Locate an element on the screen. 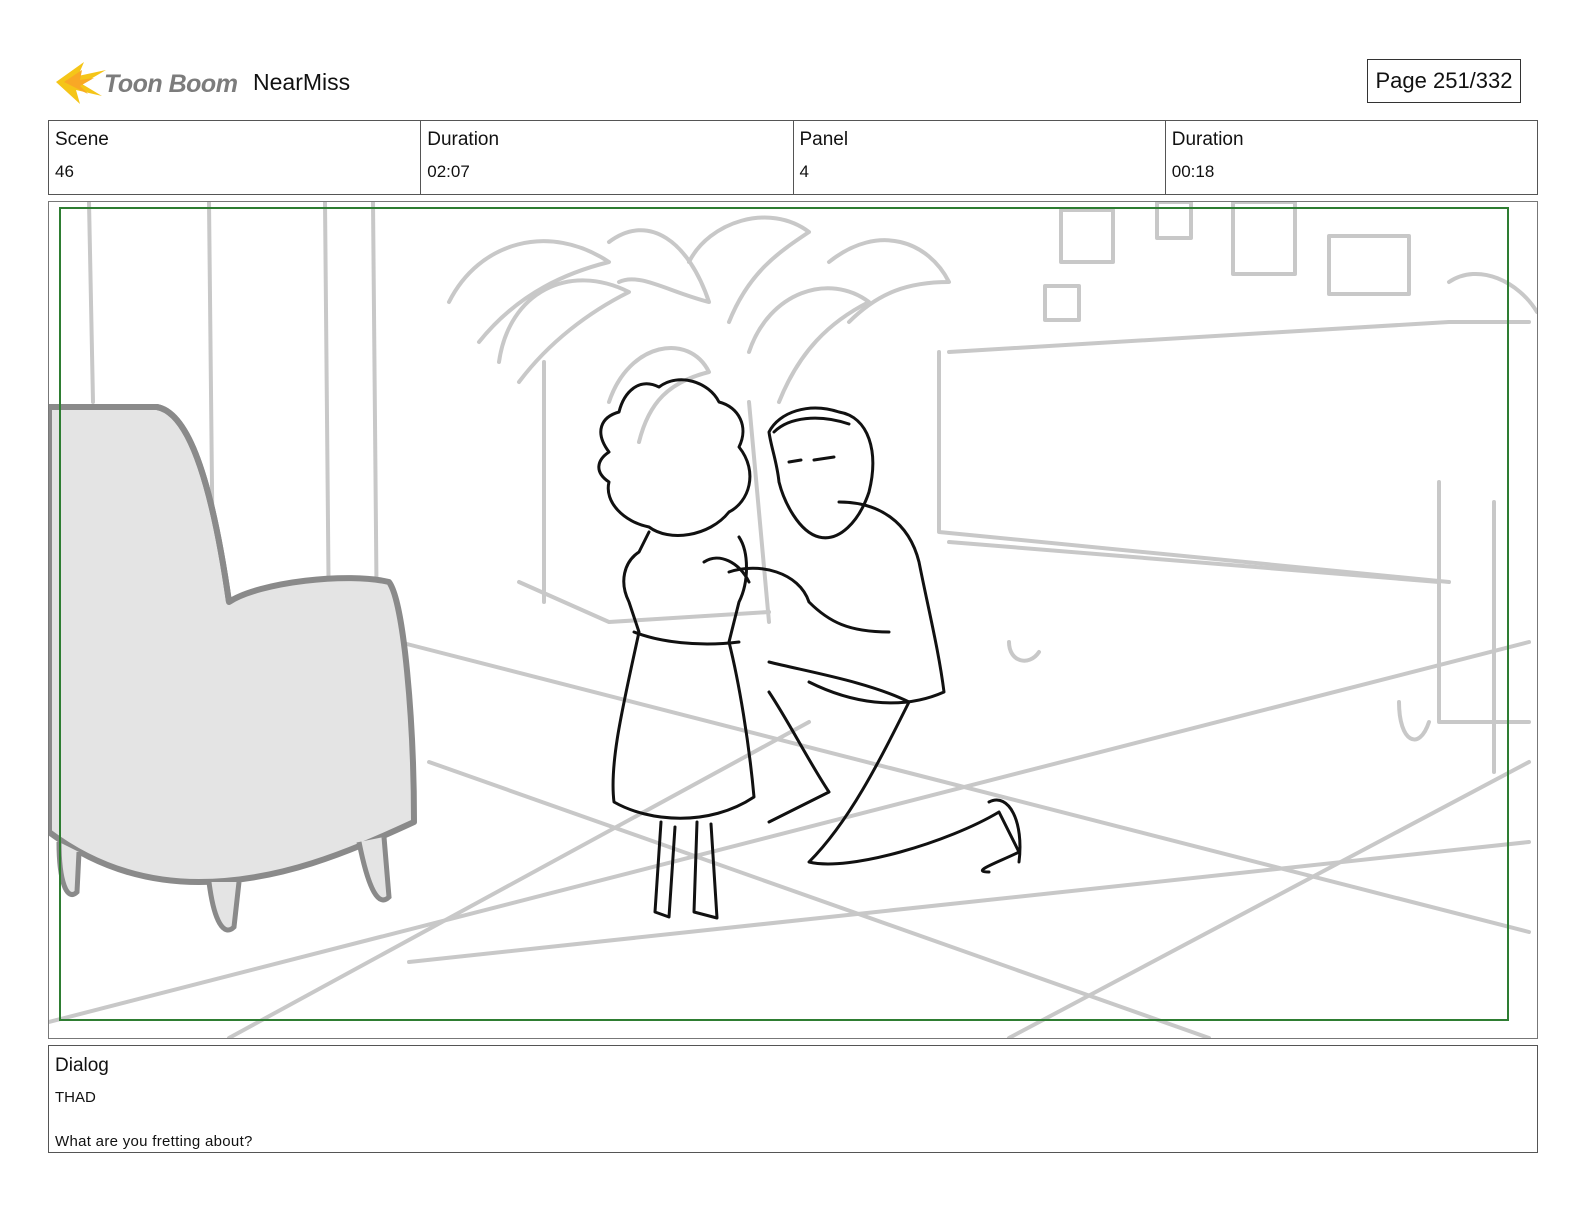 This screenshot has width=1584, height=1224. toon-boom-logo: Toon Boom is located at coordinates (145, 82).